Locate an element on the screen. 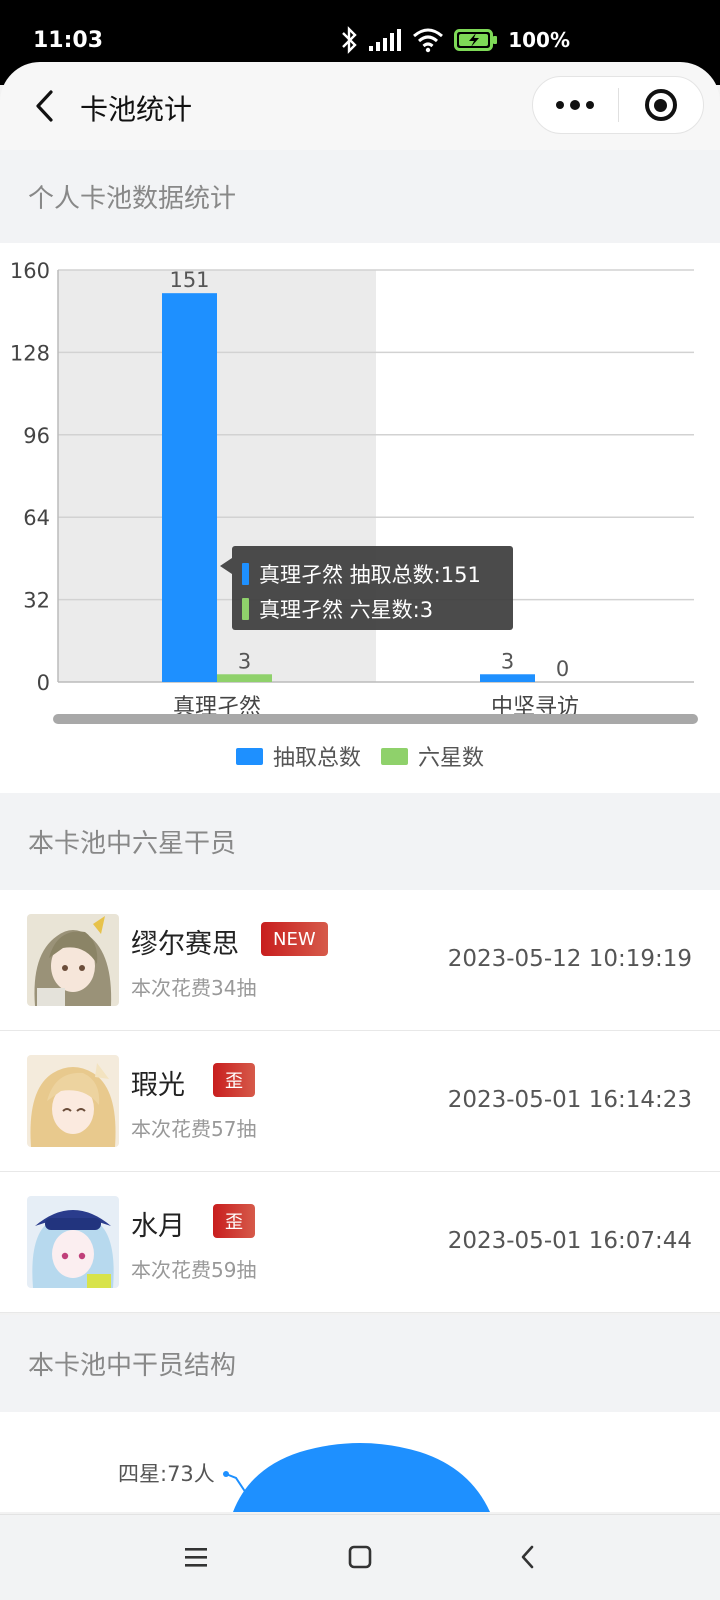 This screenshot has height=1600, width=720. home-button is located at coordinates (360, 1557).